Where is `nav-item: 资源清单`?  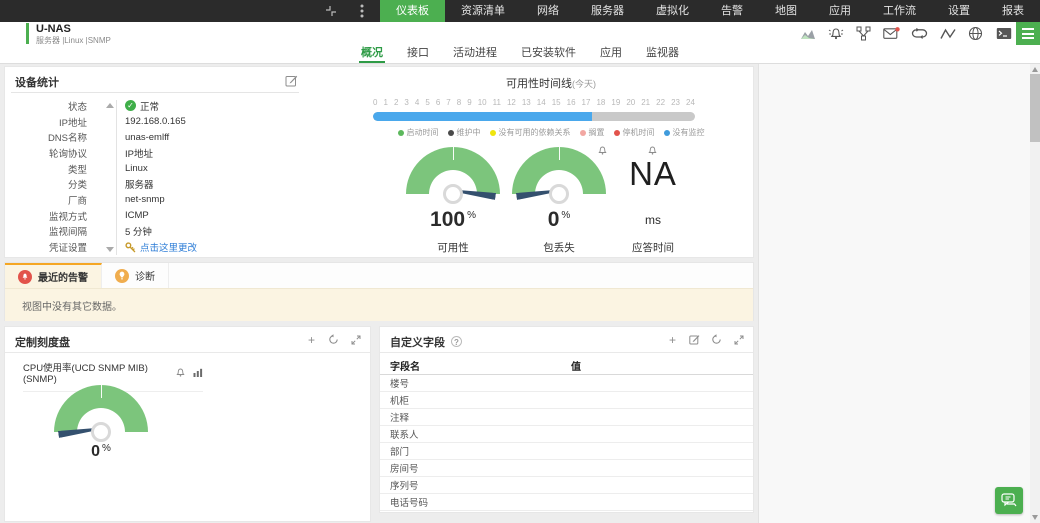
nav-item: 资源清单 is located at coordinates (483, 11).